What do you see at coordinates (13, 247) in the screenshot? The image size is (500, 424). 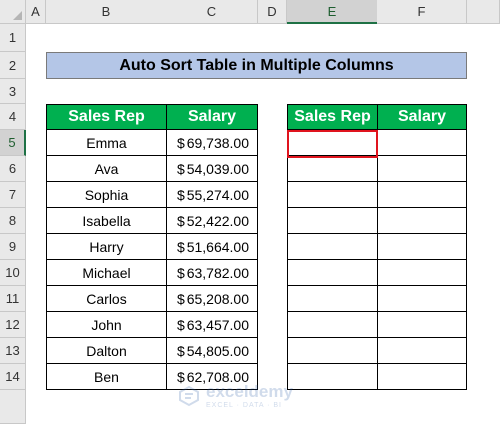 I see `row-header-9: 9` at bounding box center [13, 247].